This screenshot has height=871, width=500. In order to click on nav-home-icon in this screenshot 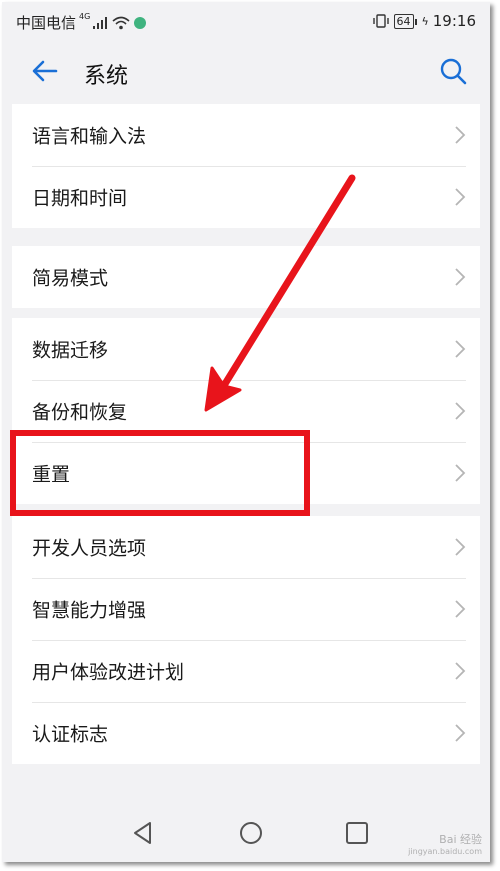, I will do `click(251, 833)`.